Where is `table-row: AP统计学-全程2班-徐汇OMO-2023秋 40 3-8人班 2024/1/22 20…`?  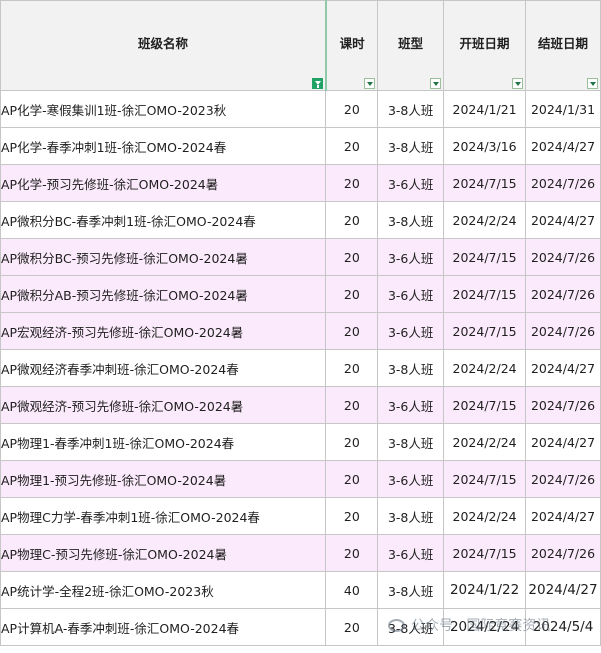 table-row: AP统计学-全程2班-徐汇OMO-2023秋 40 3-8人班 2024/1/22 20… is located at coordinates (300, 590).